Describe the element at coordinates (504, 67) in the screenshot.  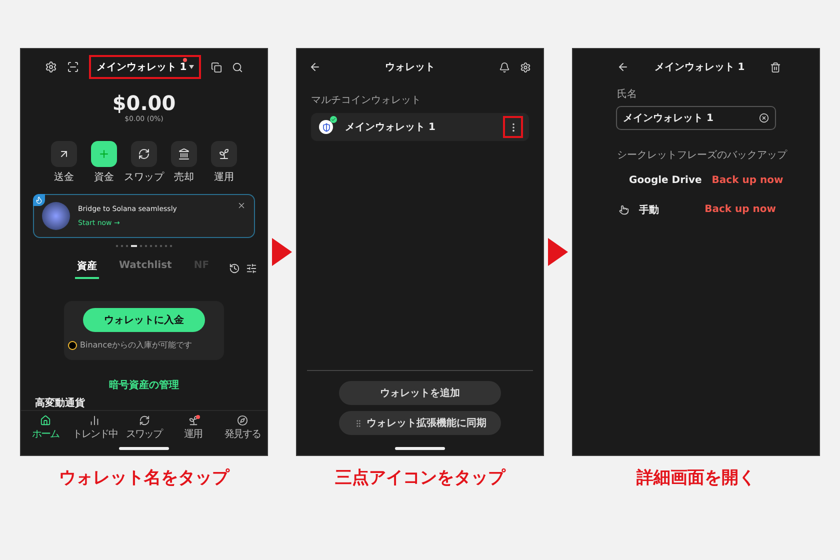
I see `bell-icon` at that location.